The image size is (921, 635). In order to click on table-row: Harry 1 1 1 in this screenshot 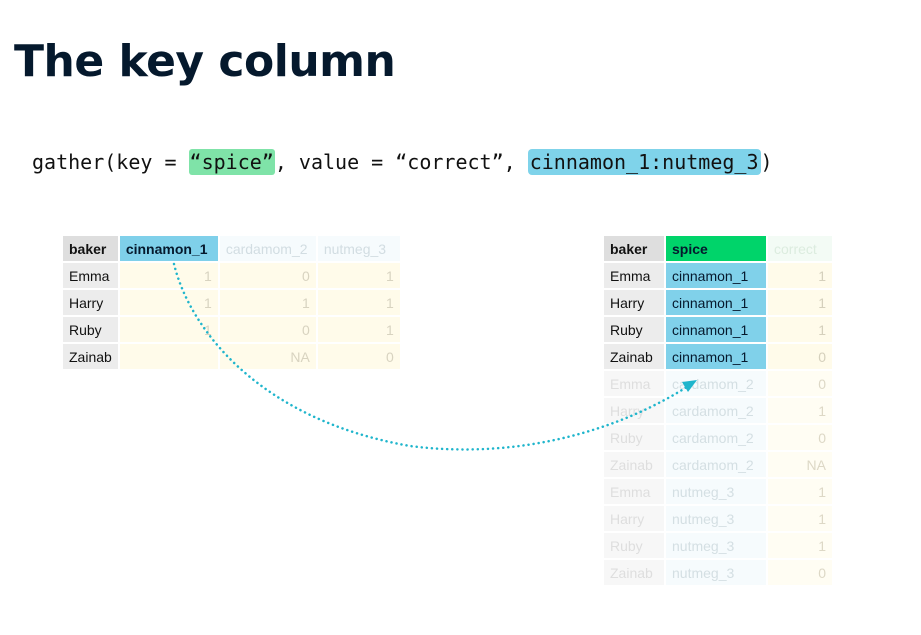, I will do `click(231, 302)`.